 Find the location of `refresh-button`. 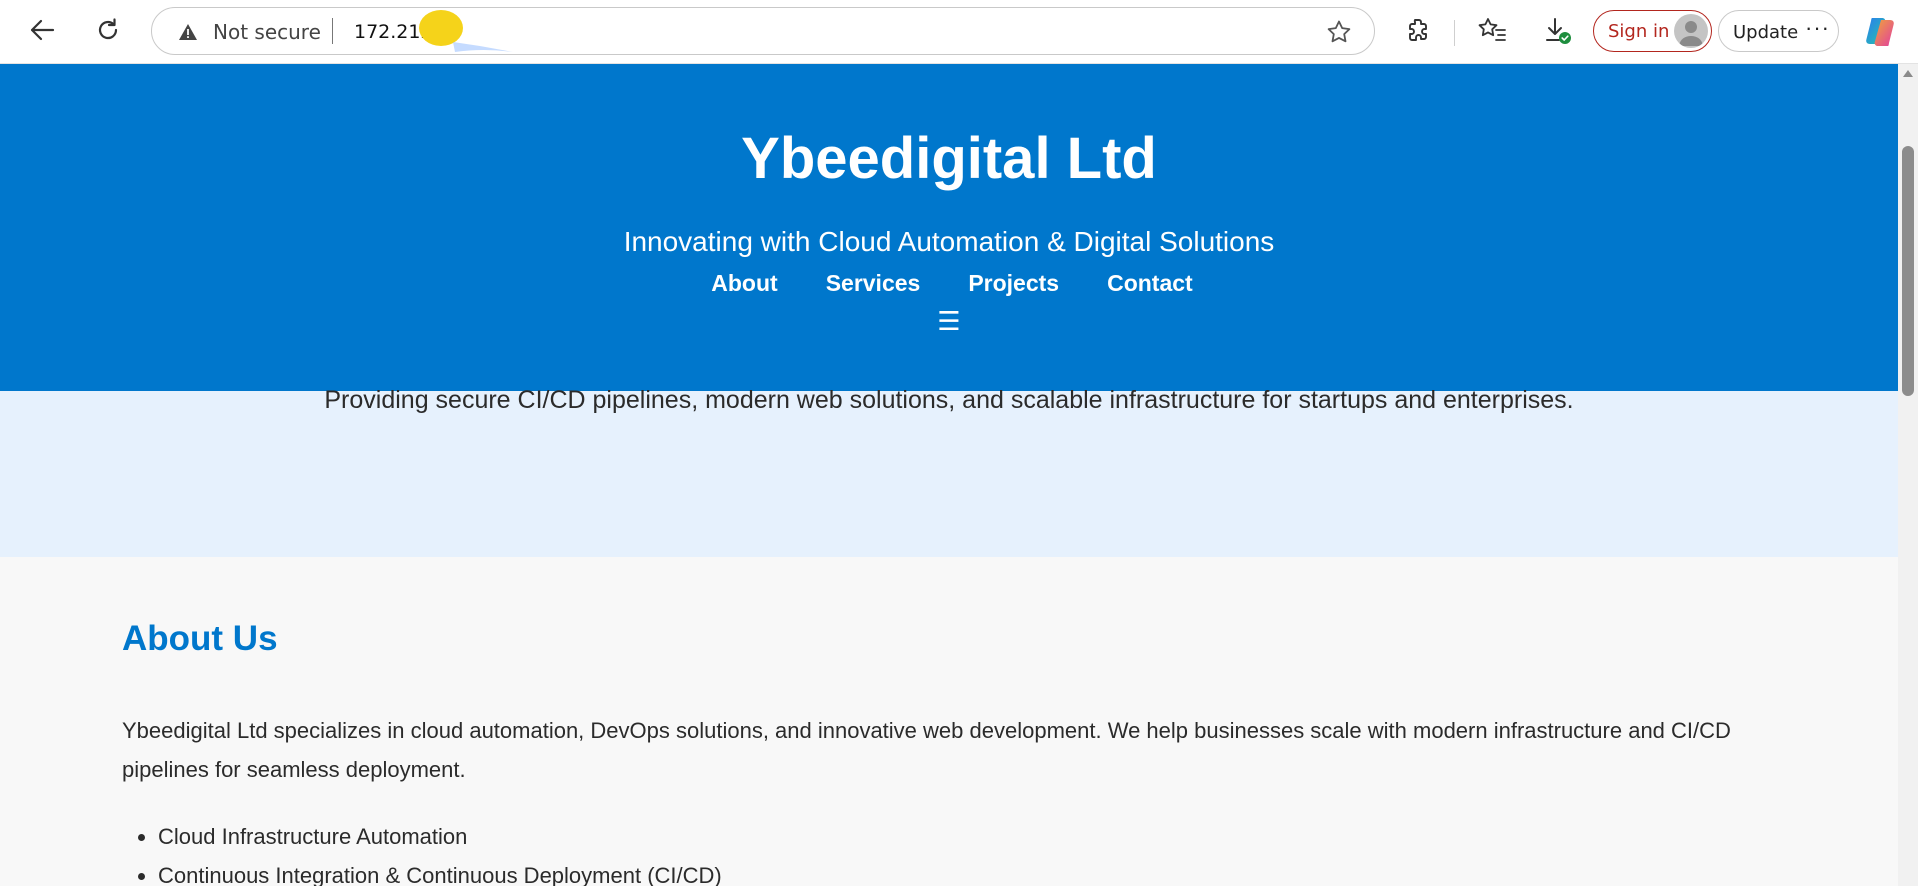

refresh-button is located at coordinates (108, 32).